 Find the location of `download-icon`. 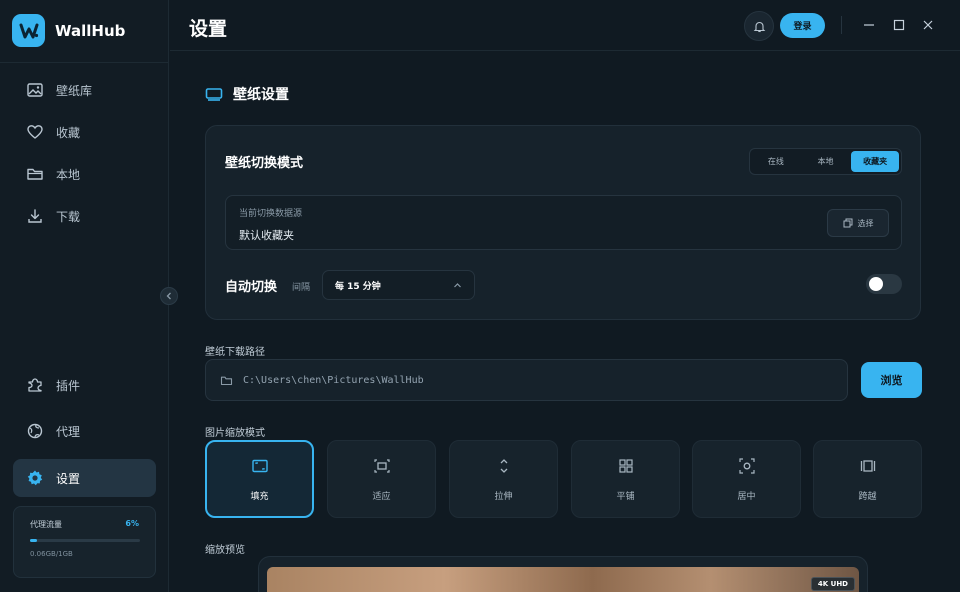

download-icon is located at coordinates (35, 216).